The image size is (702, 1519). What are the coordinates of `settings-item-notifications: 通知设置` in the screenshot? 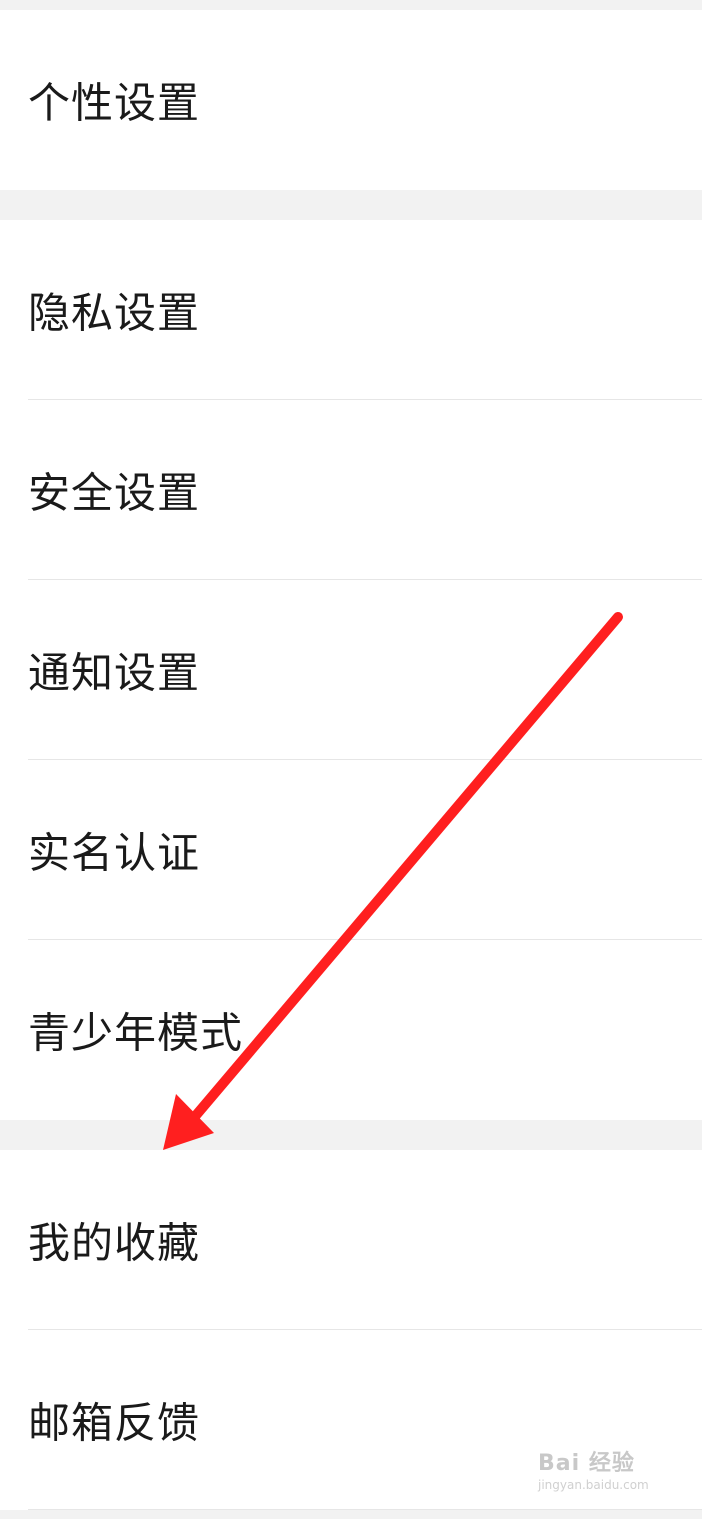 It's located at (351, 670).